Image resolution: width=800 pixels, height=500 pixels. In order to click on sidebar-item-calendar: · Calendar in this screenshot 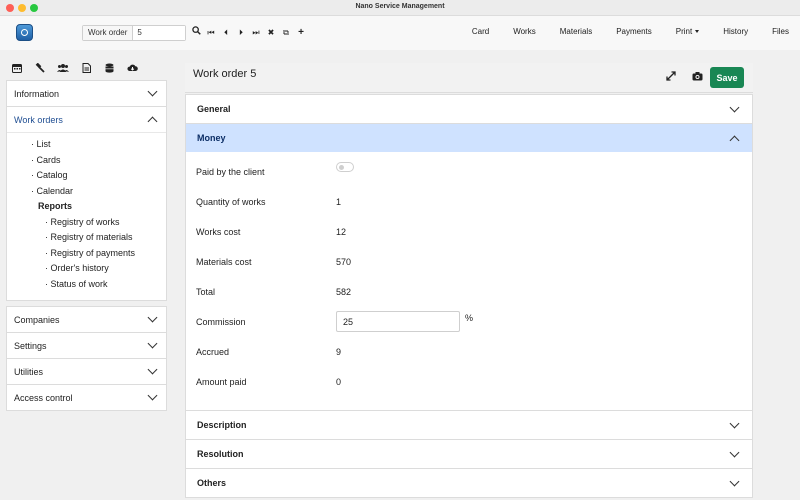, I will do `click(98, 192)`.